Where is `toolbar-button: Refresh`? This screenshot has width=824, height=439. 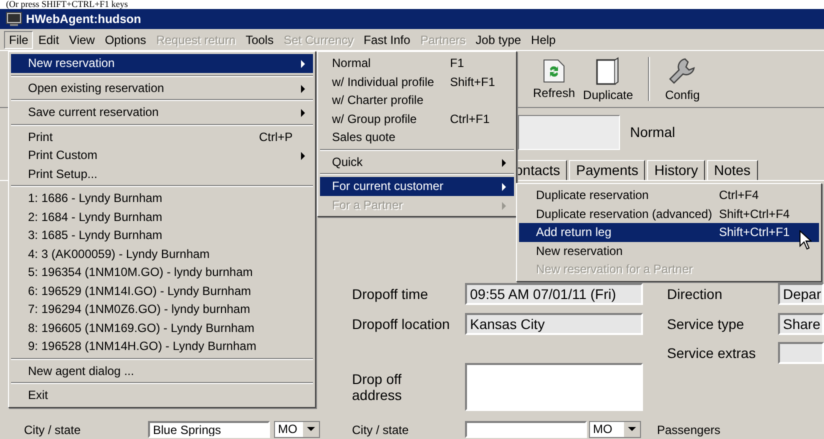
toolbar-button: Refresh is located at coordinates (554, 79).